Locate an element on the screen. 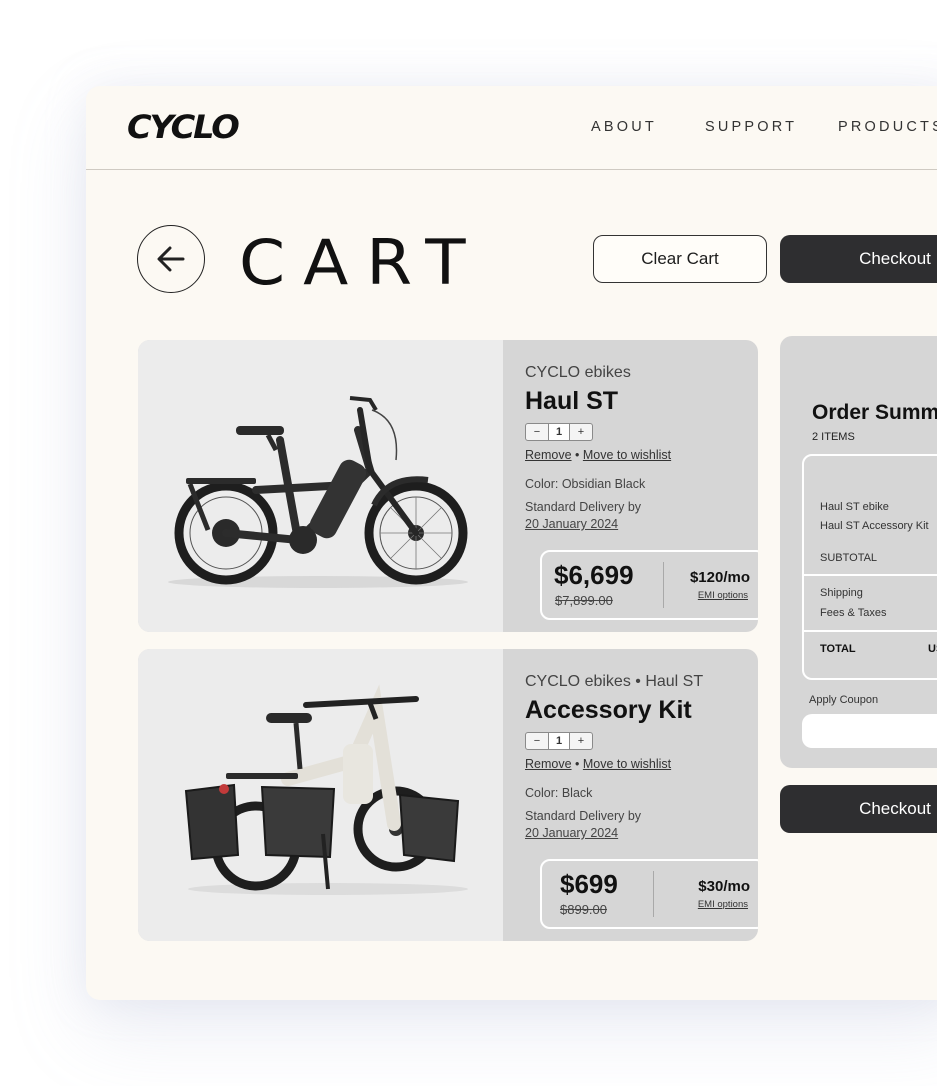 This screenshot has width=937, height=1086. fees-taxes-label: Fees & Taxes is located at coordinates (853, 613).